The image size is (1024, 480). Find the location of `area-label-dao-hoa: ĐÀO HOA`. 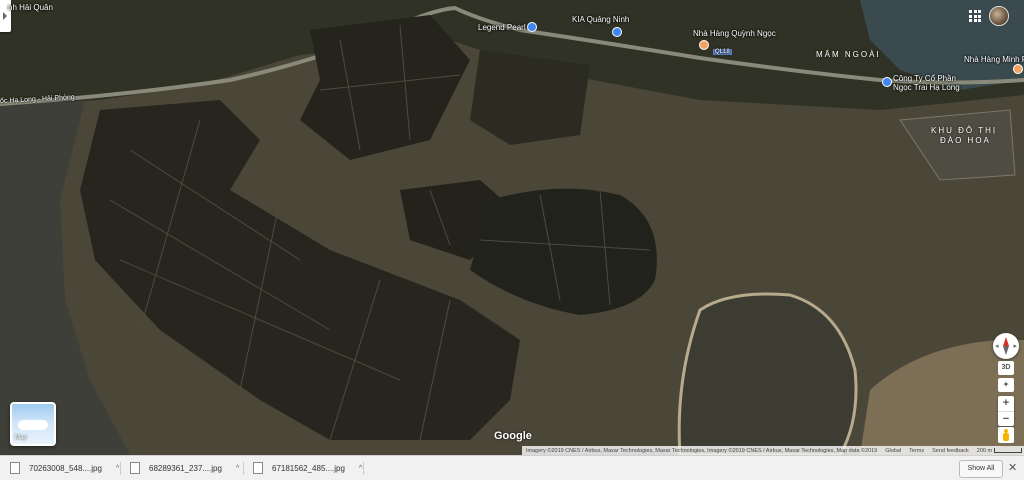

area-label-dao-hoa: ĐÀO HOA is located at coordinates (965, 140).